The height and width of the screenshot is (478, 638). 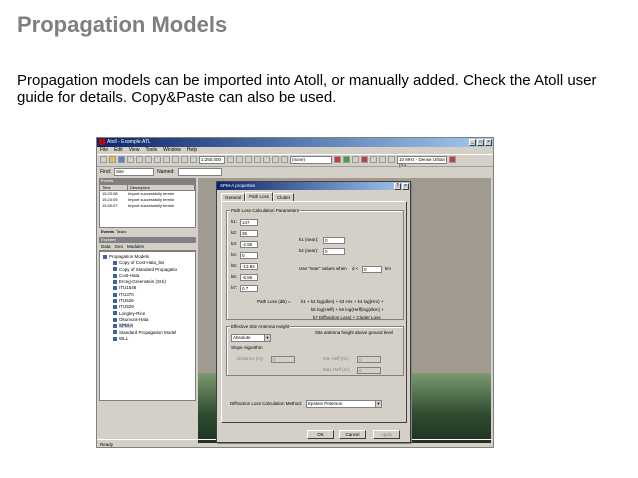 What do you see at coordinates (334, 240) in the screenshot?
I see `k1-near-field: 0` at bounding box center [334, 240].